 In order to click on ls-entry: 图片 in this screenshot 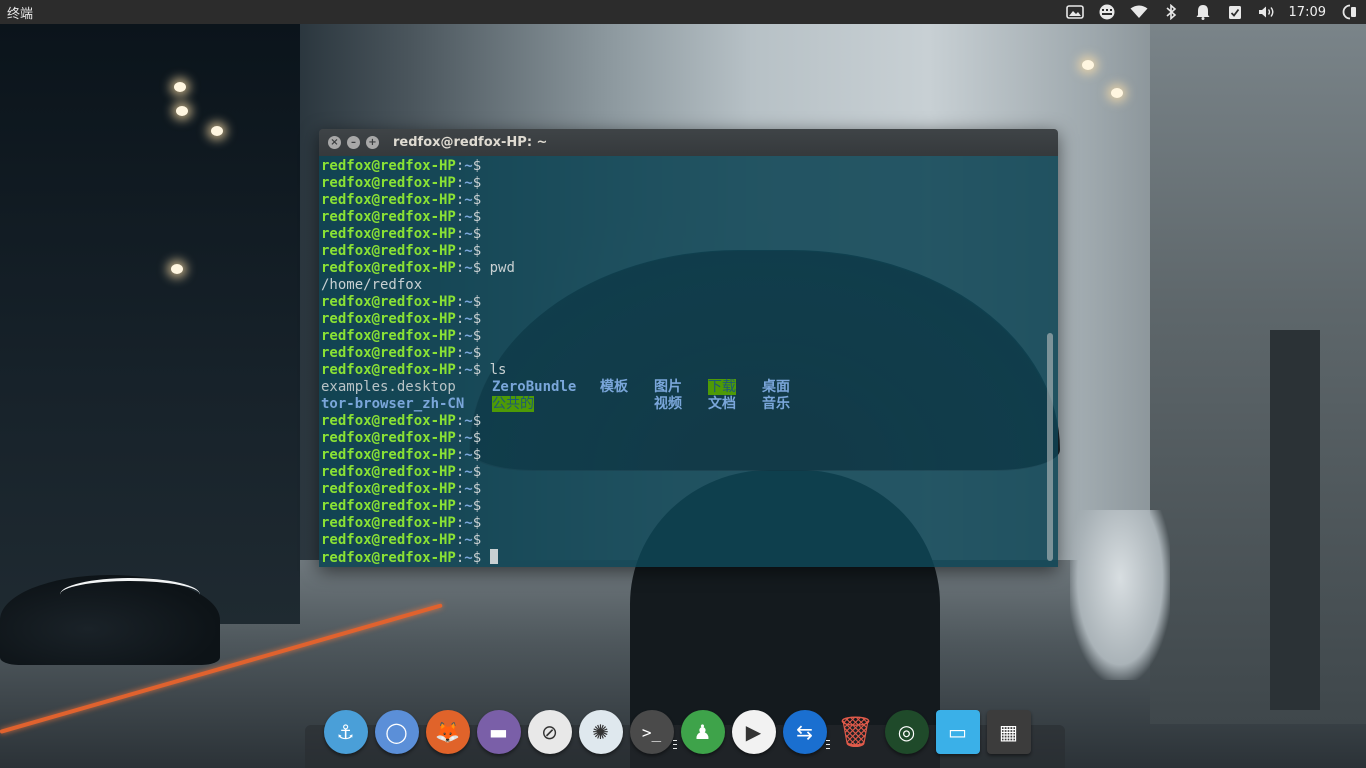, I will do `click(681, 387)`.